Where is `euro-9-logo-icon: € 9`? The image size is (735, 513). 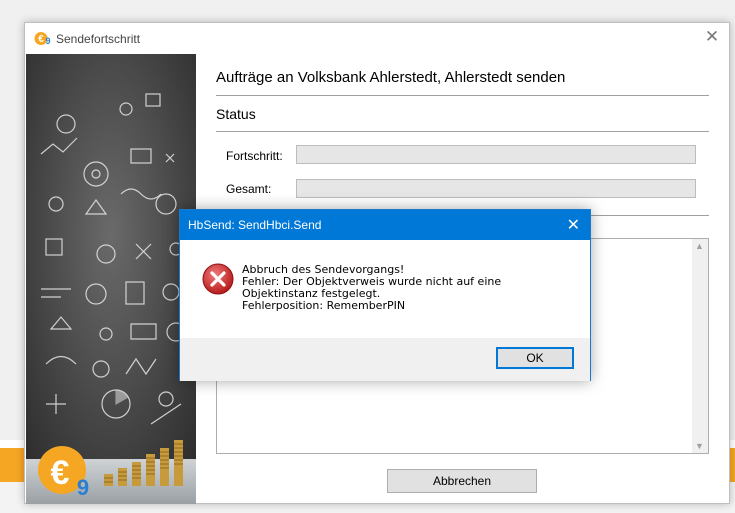
euro-9-logo-icon: € 9 is located at coordinates (42, 39).